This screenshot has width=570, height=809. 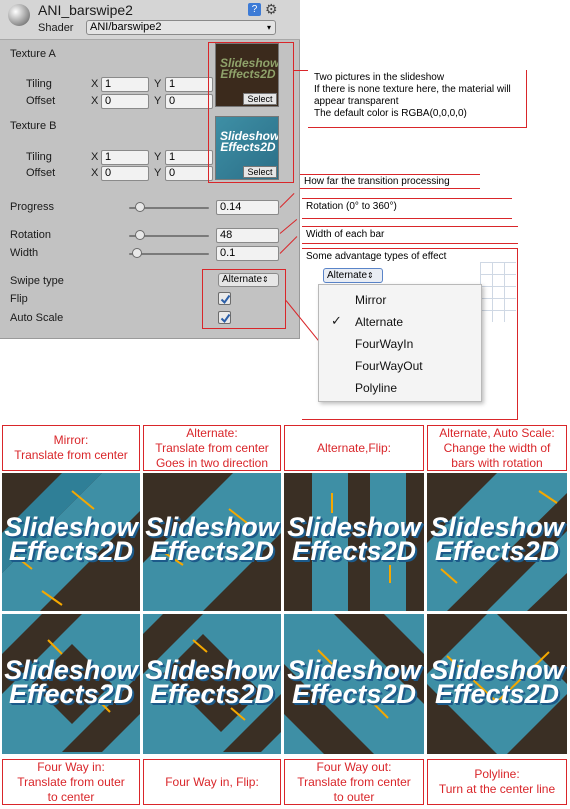 I want to click on texture-b-tiling-label: Tiling, so click(x=39, y=157).